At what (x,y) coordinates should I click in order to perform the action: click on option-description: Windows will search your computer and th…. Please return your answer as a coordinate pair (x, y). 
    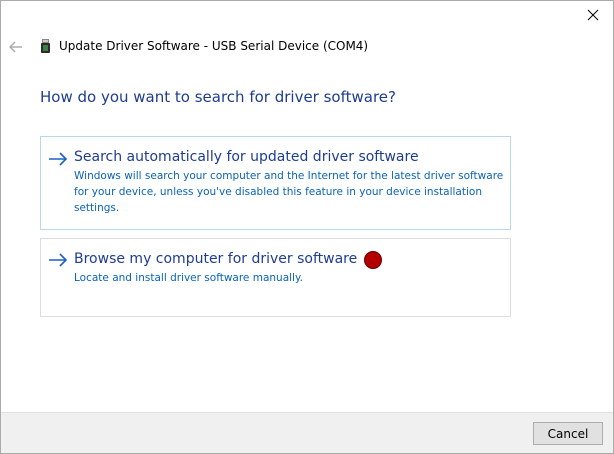
    Looking at the image, I should click on (289, 192).